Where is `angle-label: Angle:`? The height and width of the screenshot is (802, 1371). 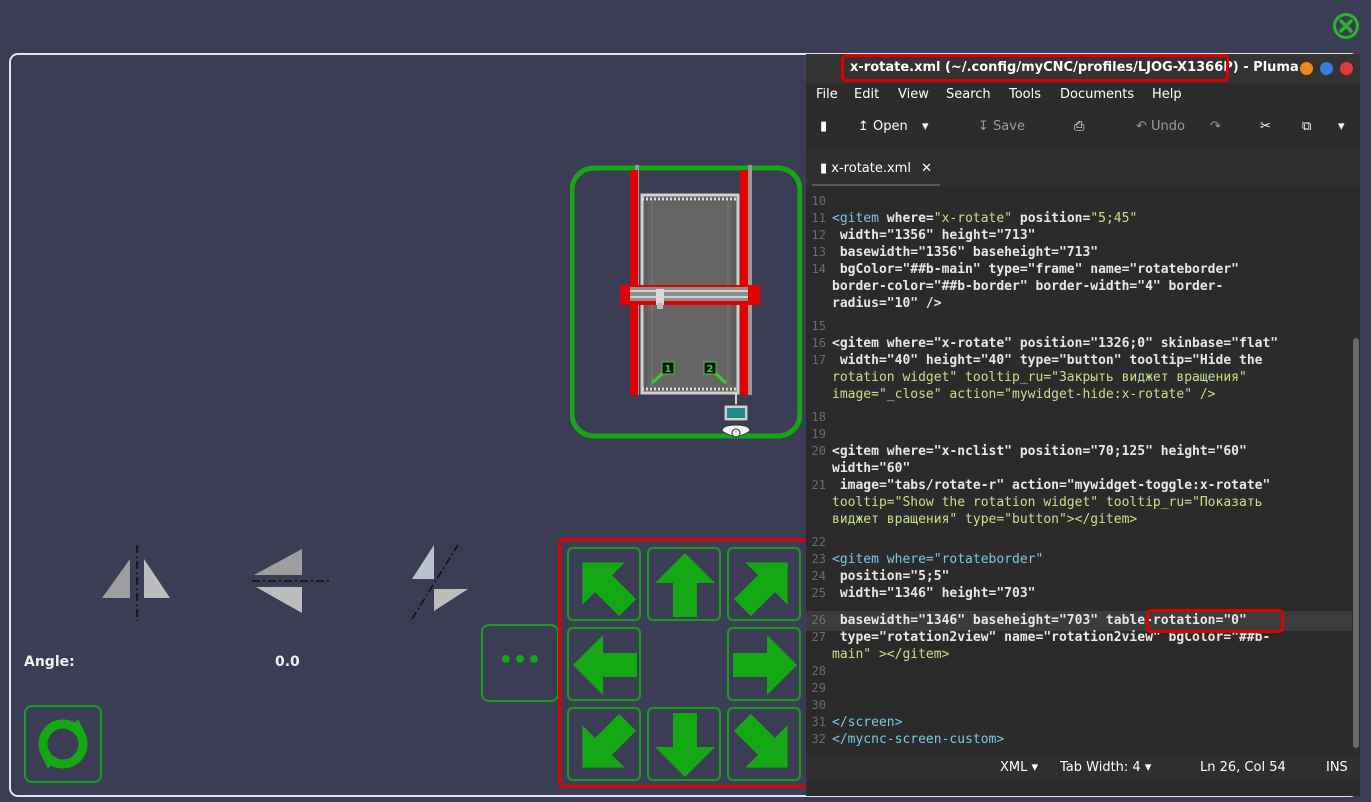
angle-label: Angle: is located at coordinates (49, 662).